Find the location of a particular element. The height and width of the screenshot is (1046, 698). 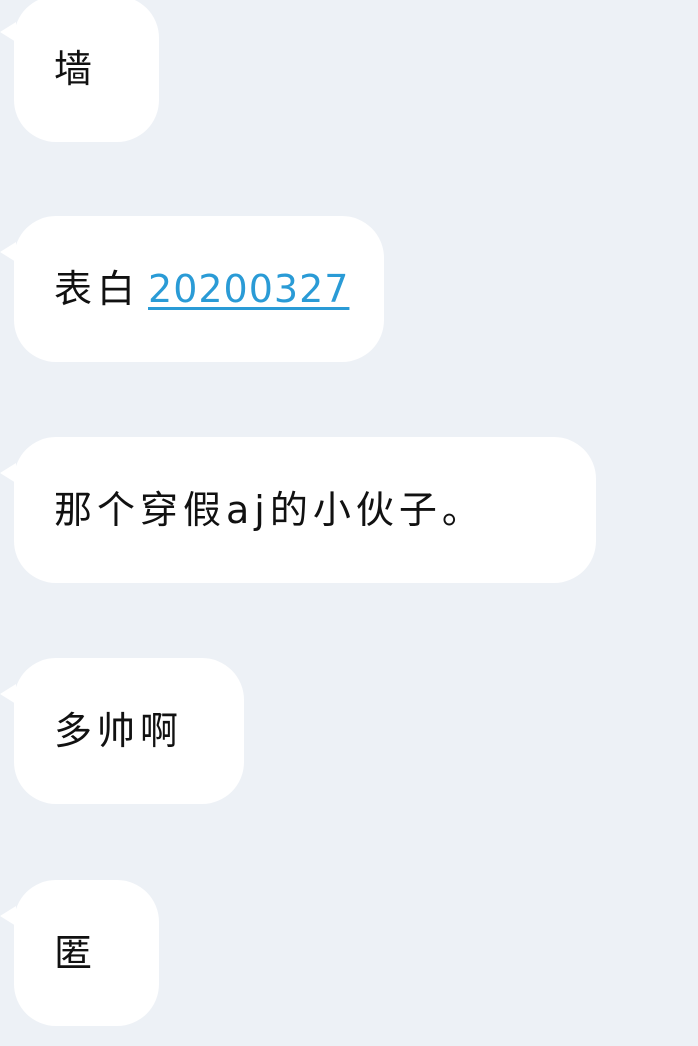

message-text: 多帅啊 is located at coordinates (119, 731).